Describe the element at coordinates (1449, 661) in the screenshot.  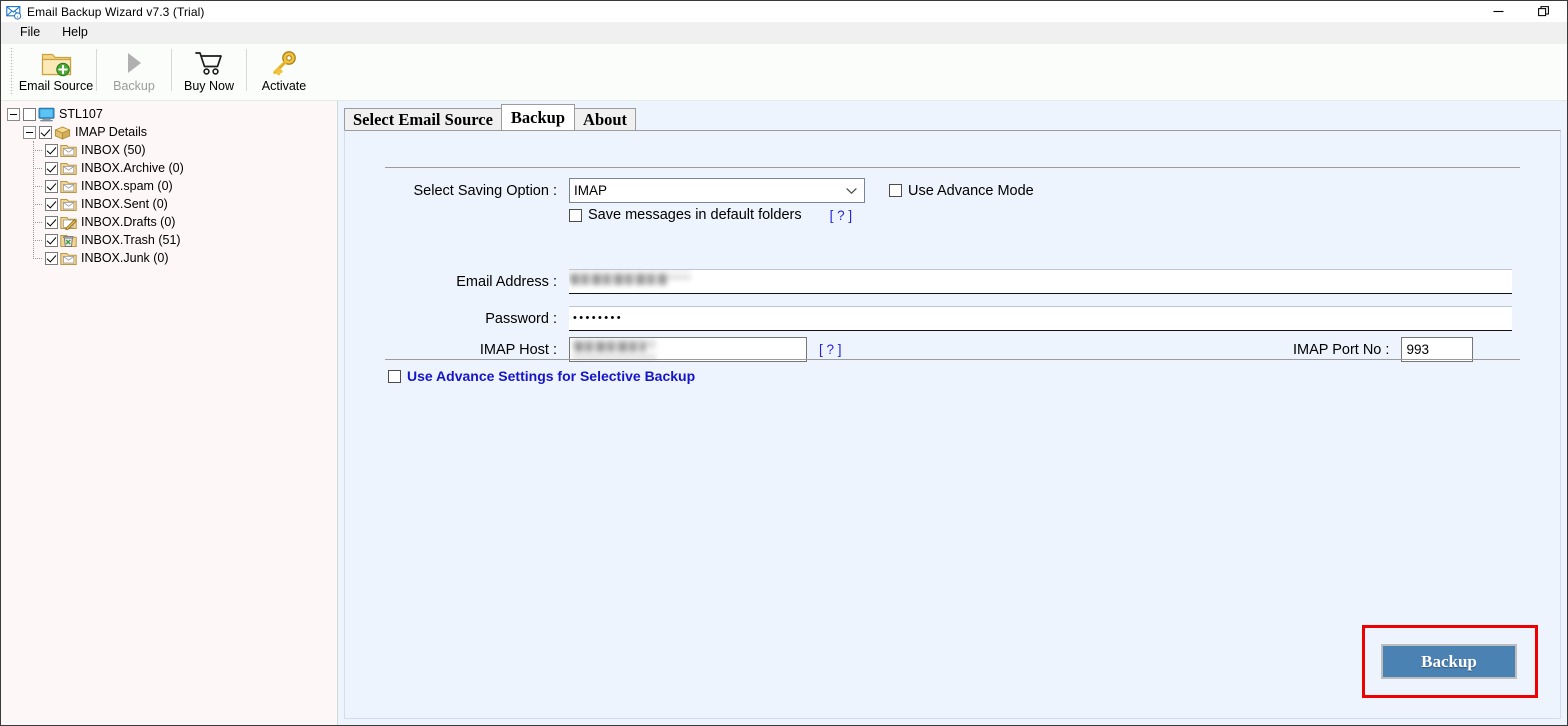
I see `backup-button: Backup` at that location.